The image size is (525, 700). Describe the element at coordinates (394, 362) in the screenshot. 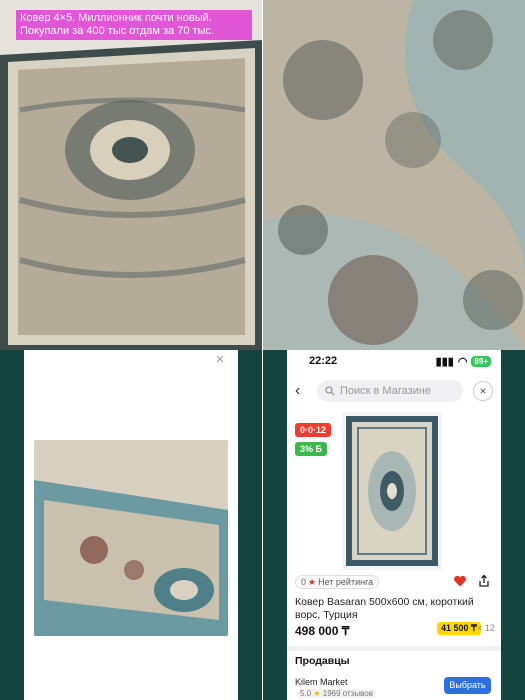

I see `status-bar: 22:22 ▮▮▮ ◠ 89+` at that location.